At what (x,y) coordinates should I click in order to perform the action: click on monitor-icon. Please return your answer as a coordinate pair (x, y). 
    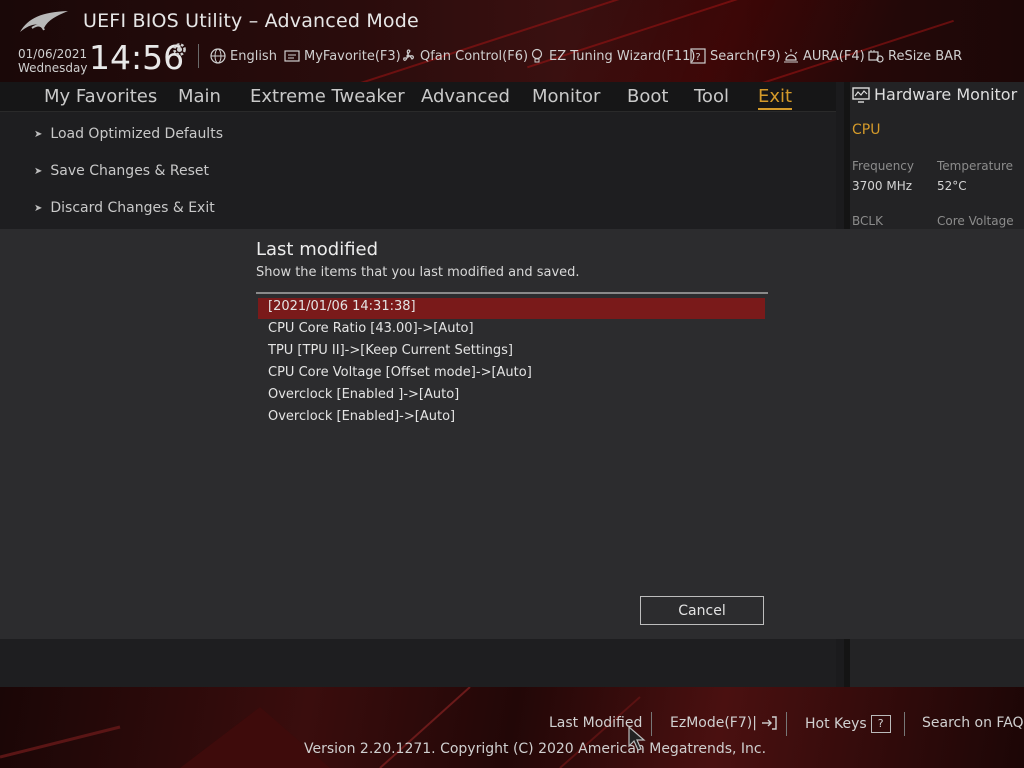
    Looking at the image, I should click on (861, 94).